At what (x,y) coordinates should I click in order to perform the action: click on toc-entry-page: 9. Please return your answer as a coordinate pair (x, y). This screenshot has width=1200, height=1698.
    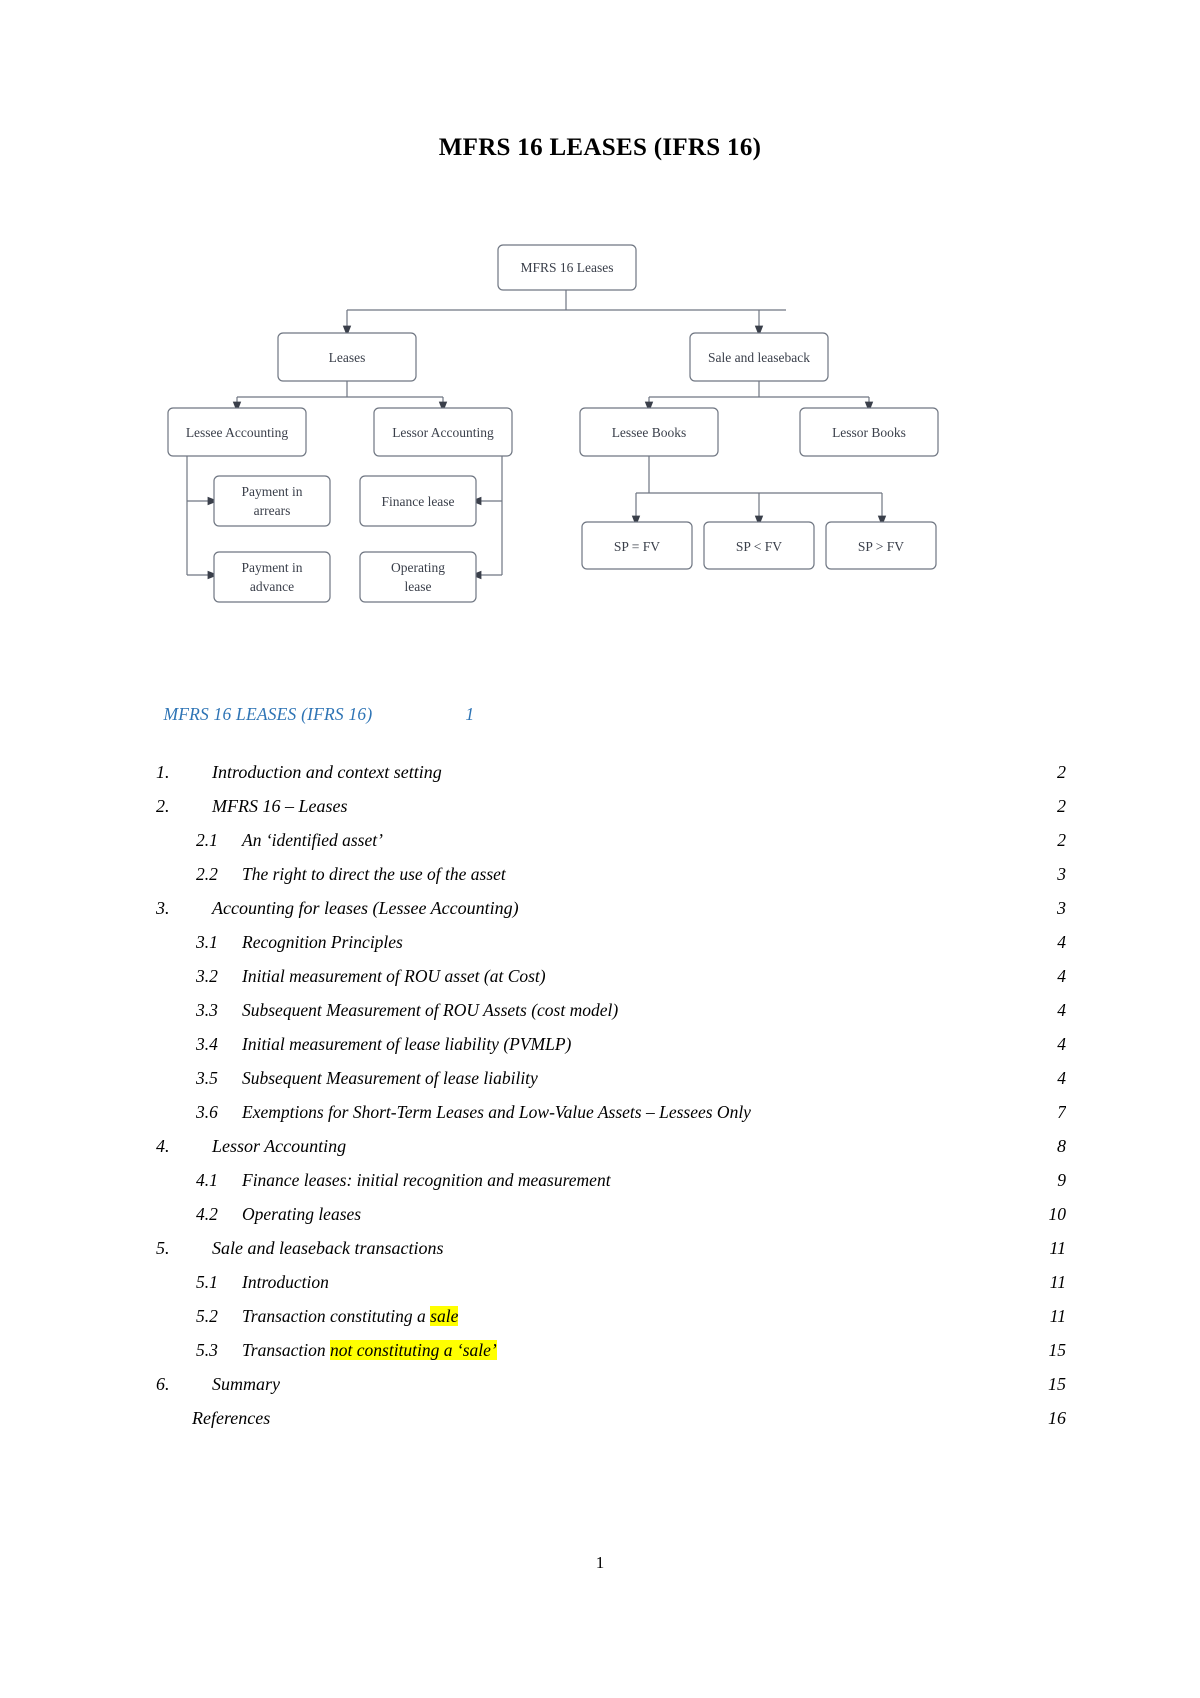
    Looking at the image, I should click on (1061, 1180).